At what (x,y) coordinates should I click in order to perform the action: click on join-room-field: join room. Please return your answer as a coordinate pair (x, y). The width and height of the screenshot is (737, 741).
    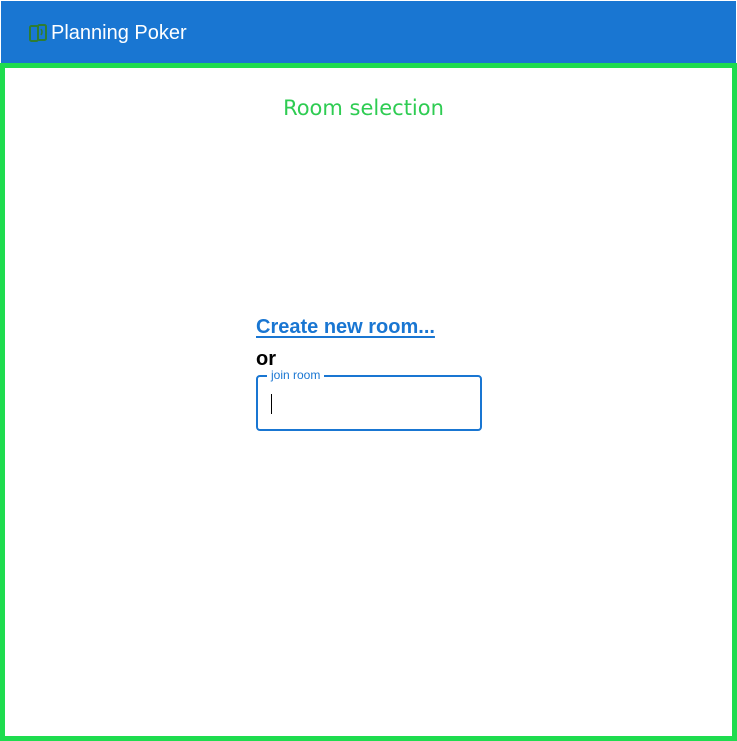
    Looking at the image, I should click on (369, 399).